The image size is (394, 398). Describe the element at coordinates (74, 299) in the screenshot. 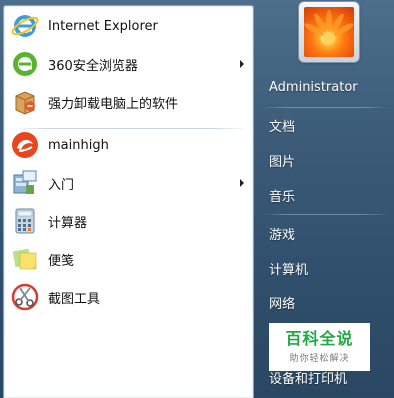

I see `program-label: 截图工具` at that location.